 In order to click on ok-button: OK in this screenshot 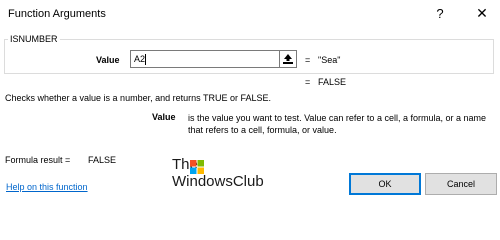, I will do `click(385, 184)`.